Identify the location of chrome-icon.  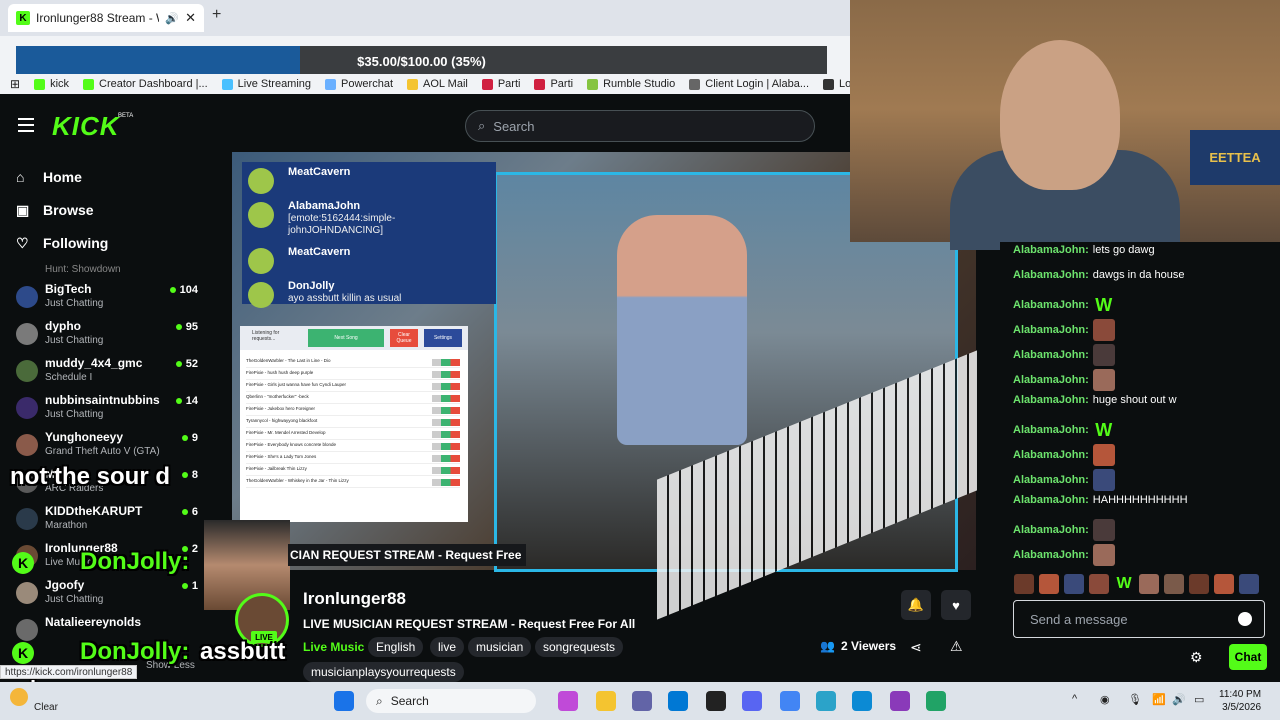
(790, 701).